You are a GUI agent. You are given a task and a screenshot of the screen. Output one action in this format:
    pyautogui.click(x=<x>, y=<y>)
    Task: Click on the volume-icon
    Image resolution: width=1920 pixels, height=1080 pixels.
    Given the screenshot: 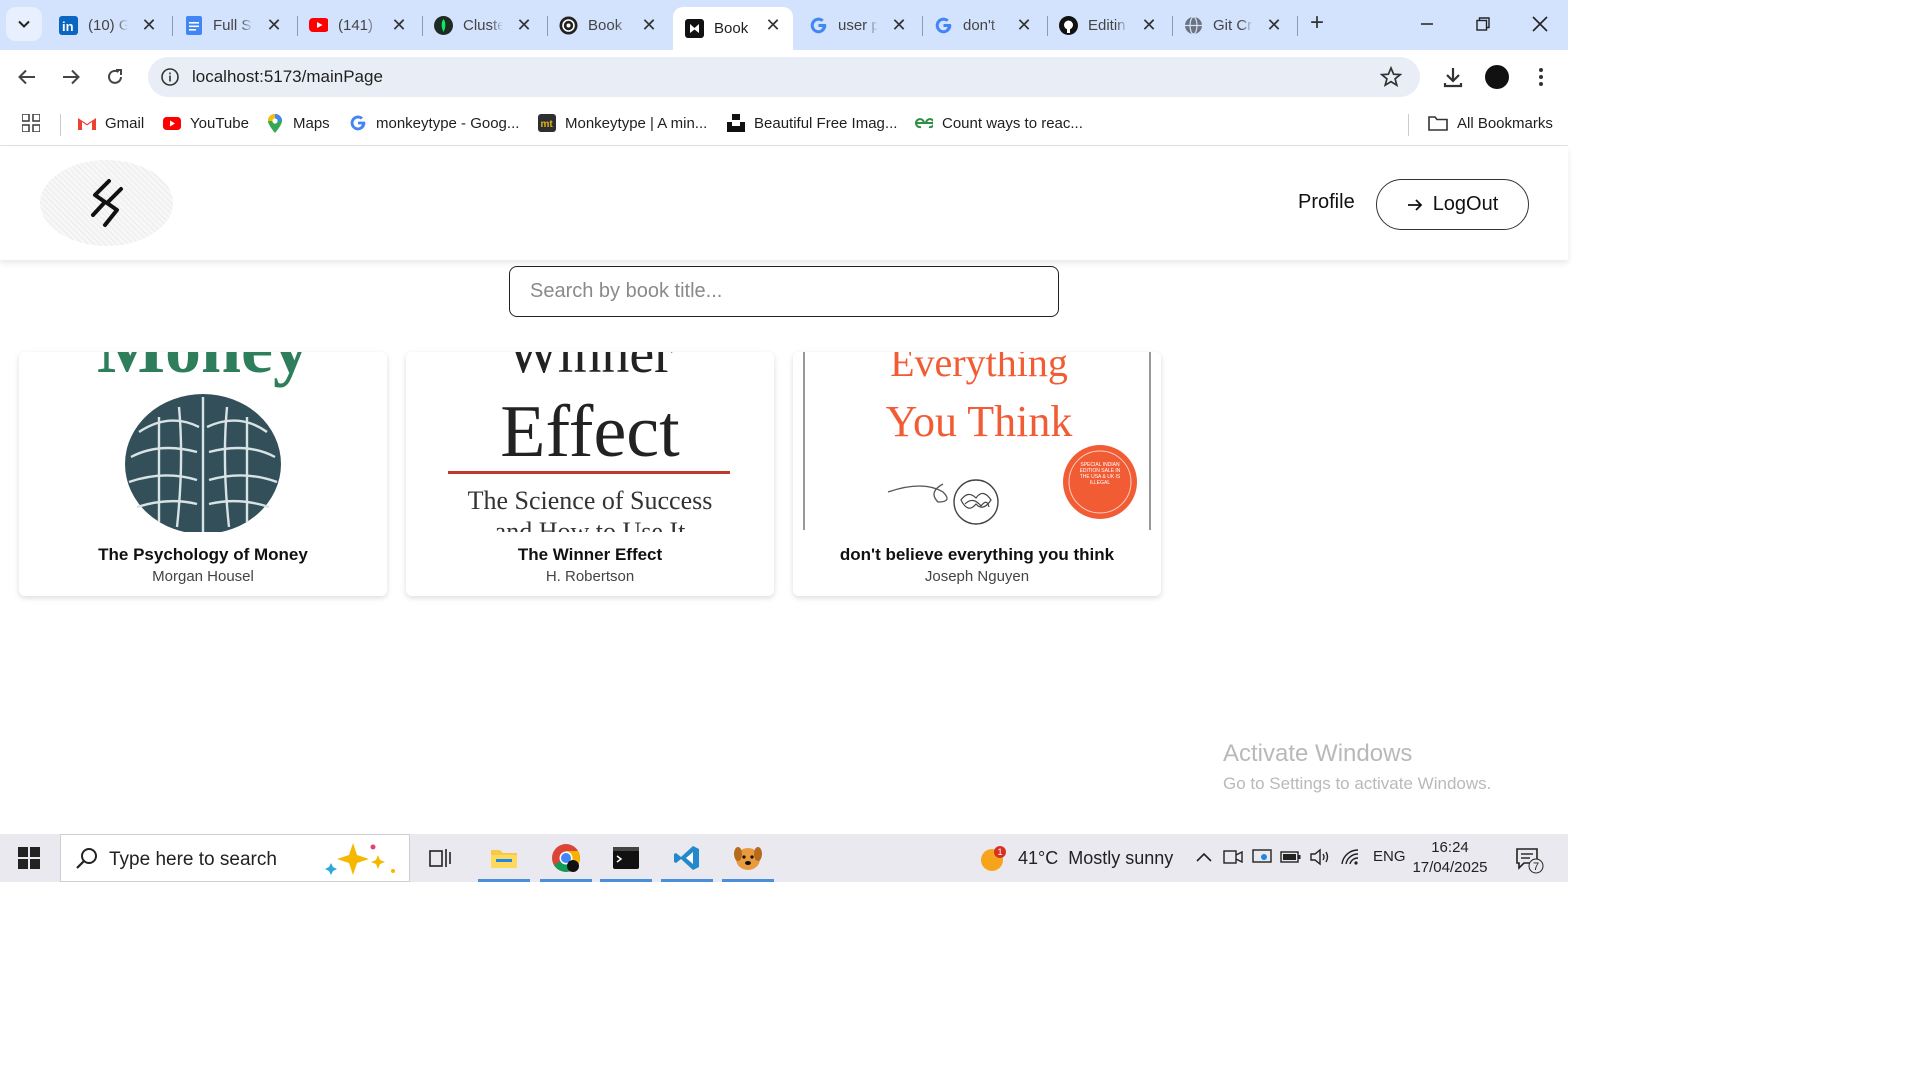 What is the action you would take?
    pyautogui.click(x=1320, y=857)
    